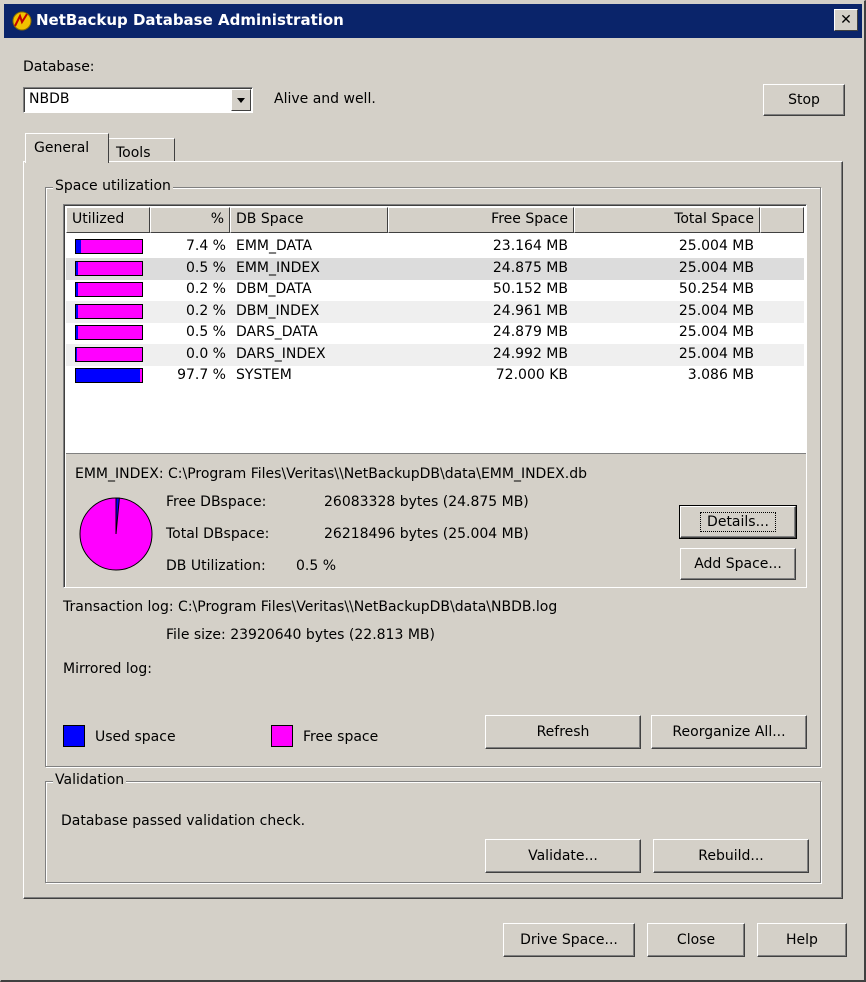 The image size is (866, 982). I want to click on database-select-value: NBDB, so click(49, 99).